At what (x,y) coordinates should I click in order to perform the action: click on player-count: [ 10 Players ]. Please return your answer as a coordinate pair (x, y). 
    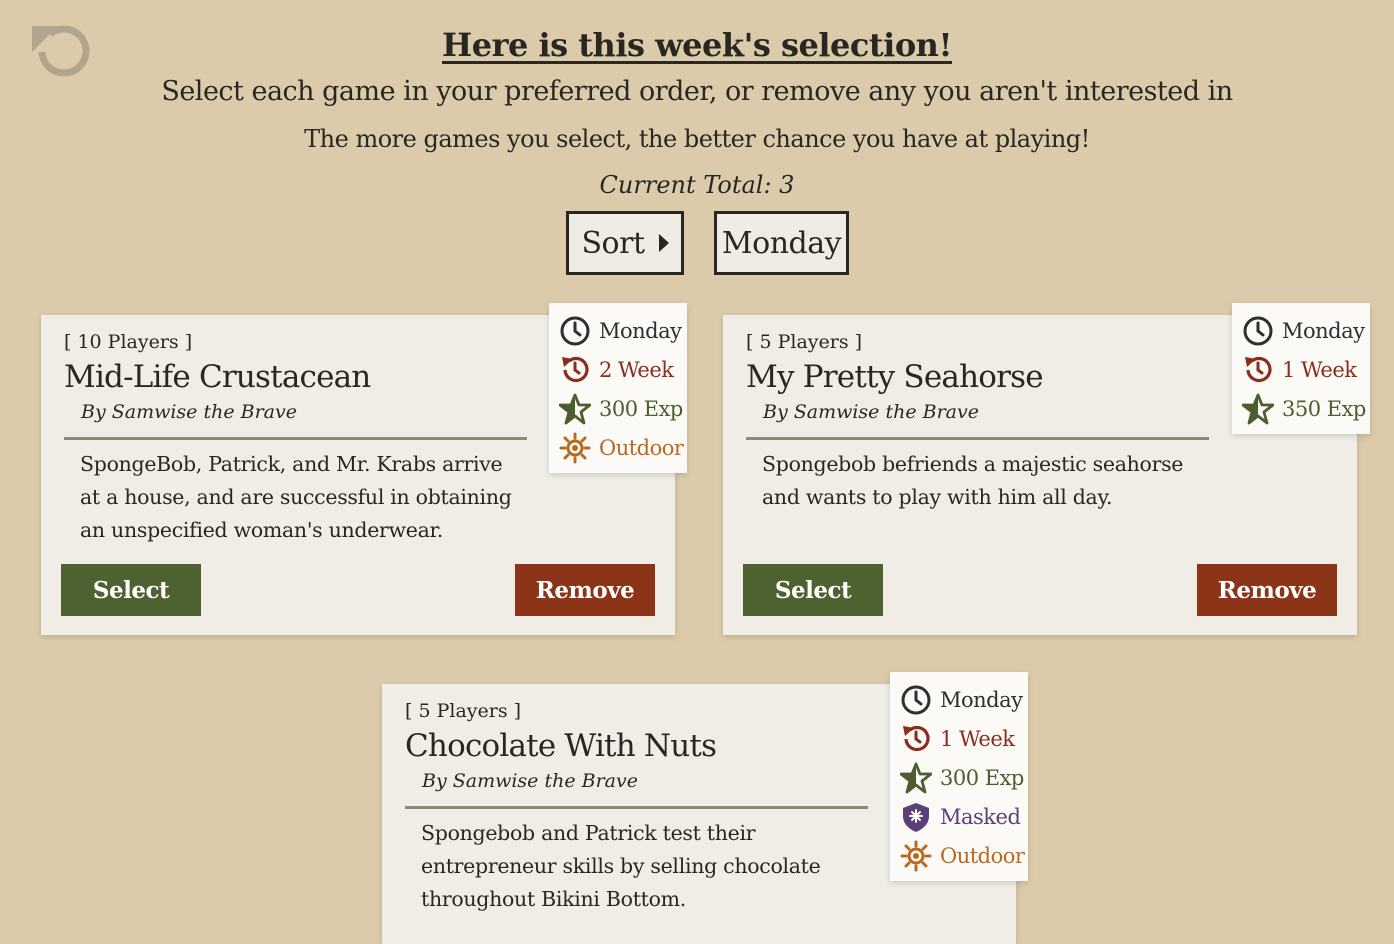
    Looking at the image, I should click on (128, 342).